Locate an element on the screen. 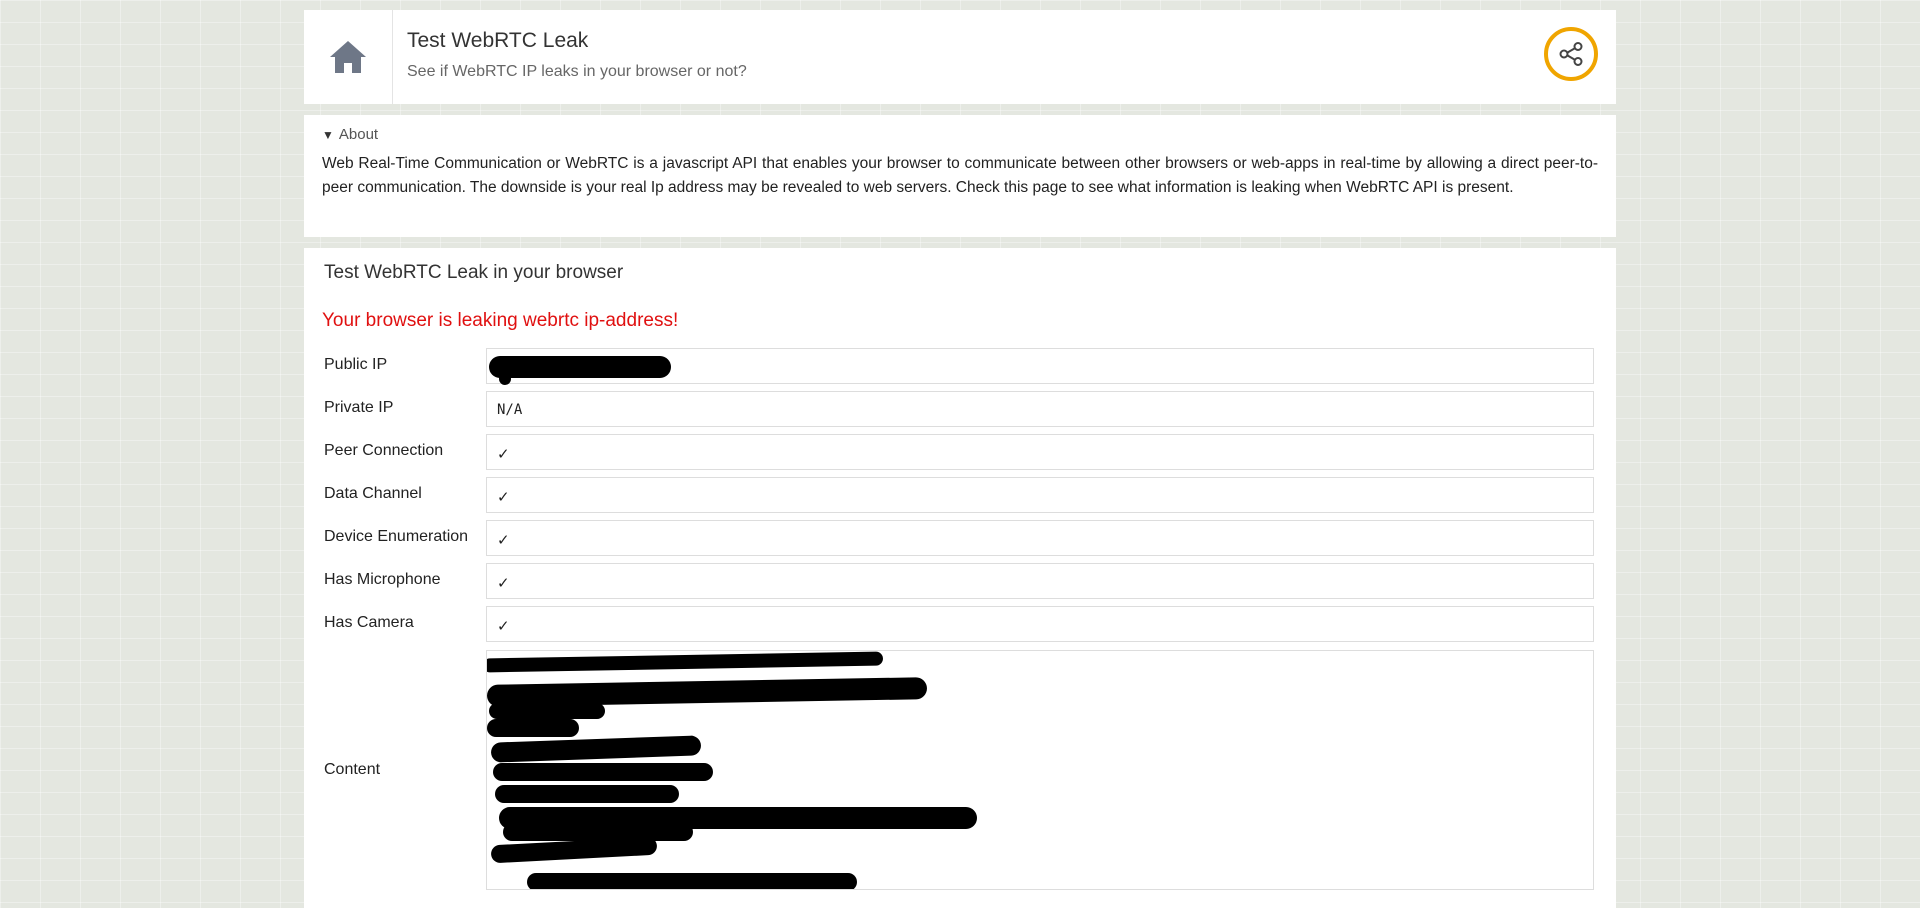 This screenshot has width=1920, height=908. result-row-has-microphone: Has Microphone ✓ is located at coordinates (960, 584).